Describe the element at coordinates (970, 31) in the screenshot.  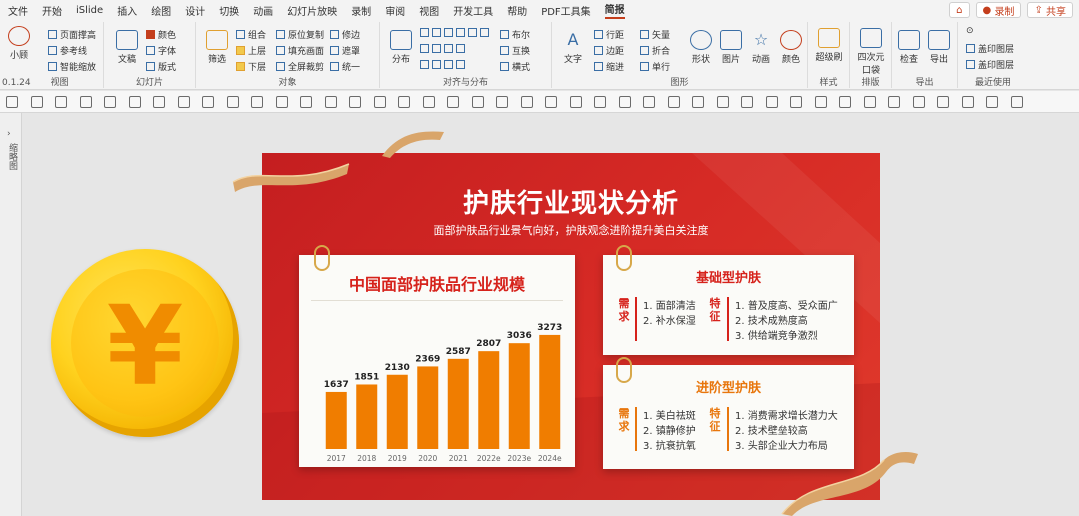
I see `help-icon-row: ⊙` at that location.